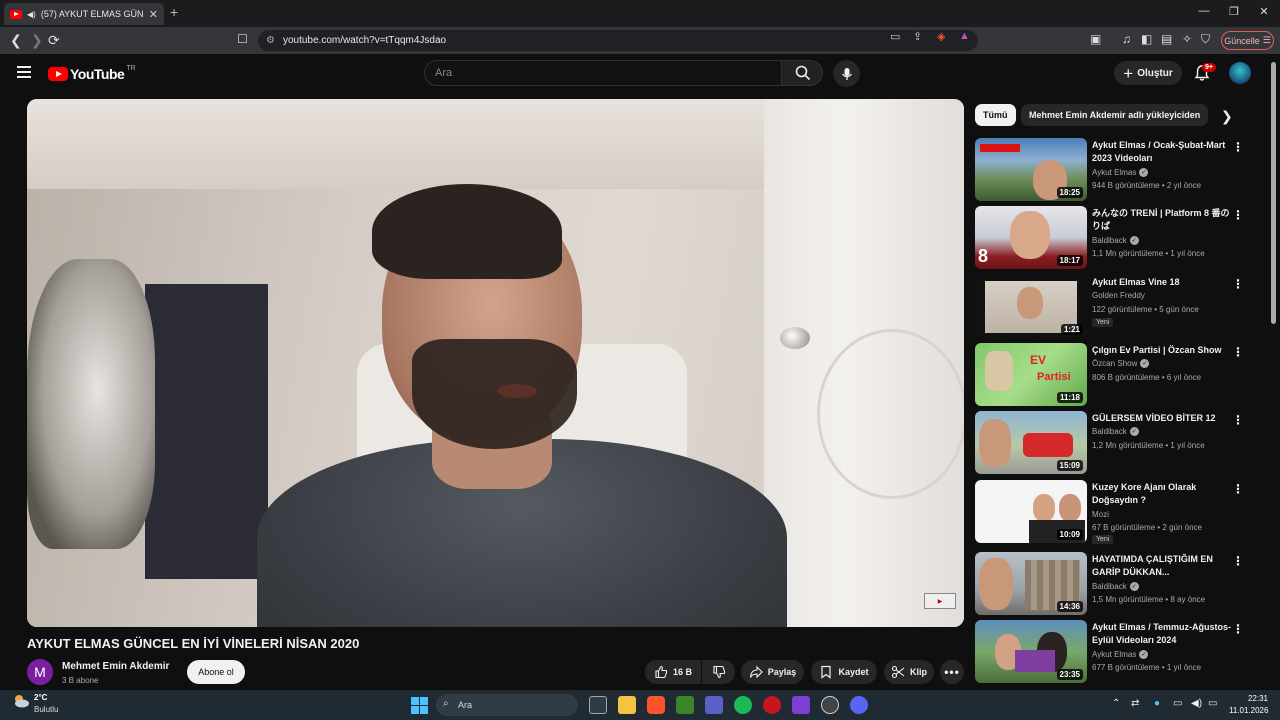 This screenshot has width=1280, height=720. I want to click on purple-app-icon, so click(801, 705).